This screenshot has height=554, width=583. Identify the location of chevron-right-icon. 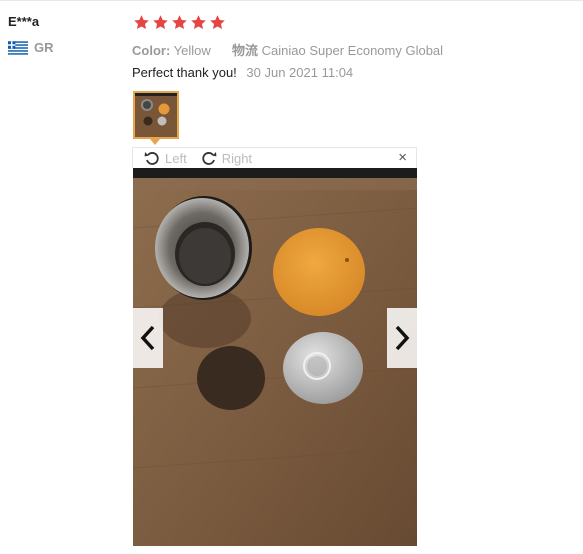
(402, 338).